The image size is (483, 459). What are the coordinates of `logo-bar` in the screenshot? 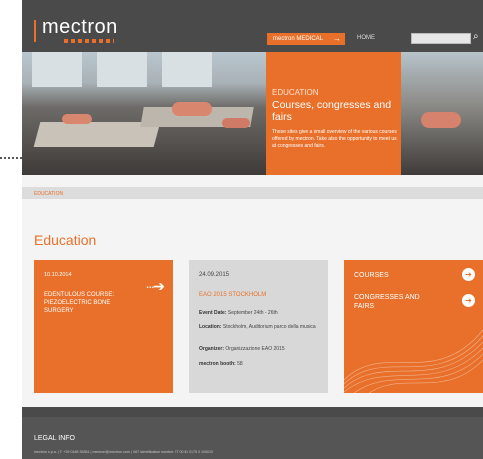 It's located at (35, 31).